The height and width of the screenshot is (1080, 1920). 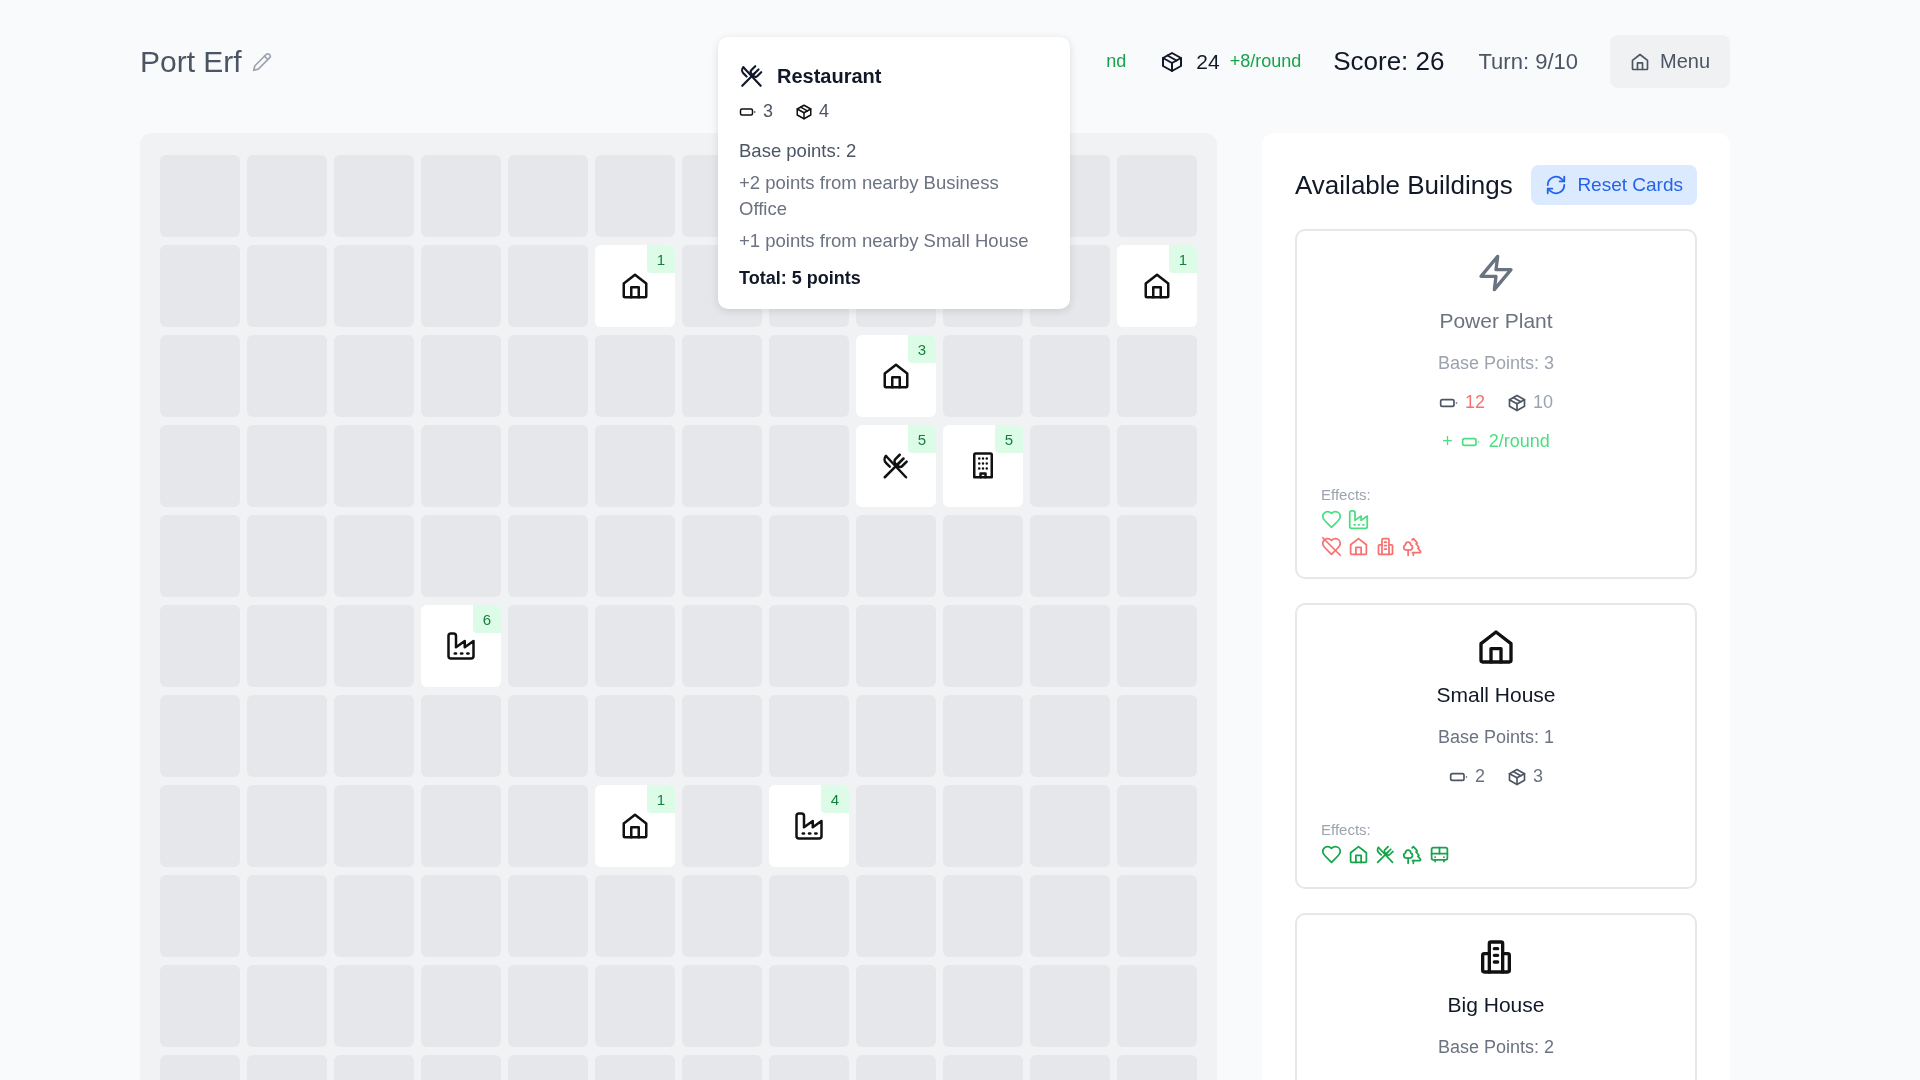 I want to click on building-name: Big House, so click(x=1496, y=1005).